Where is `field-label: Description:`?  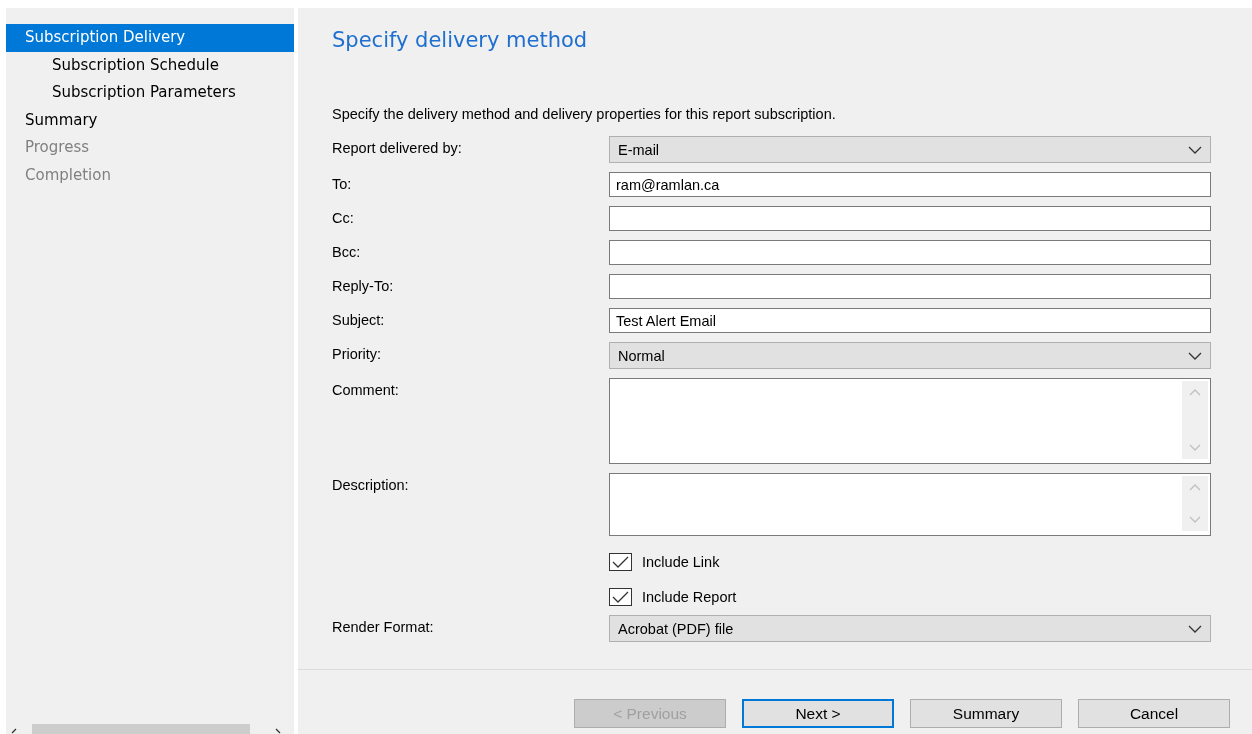 field-label: Description: is located at coordinates (371, 484).